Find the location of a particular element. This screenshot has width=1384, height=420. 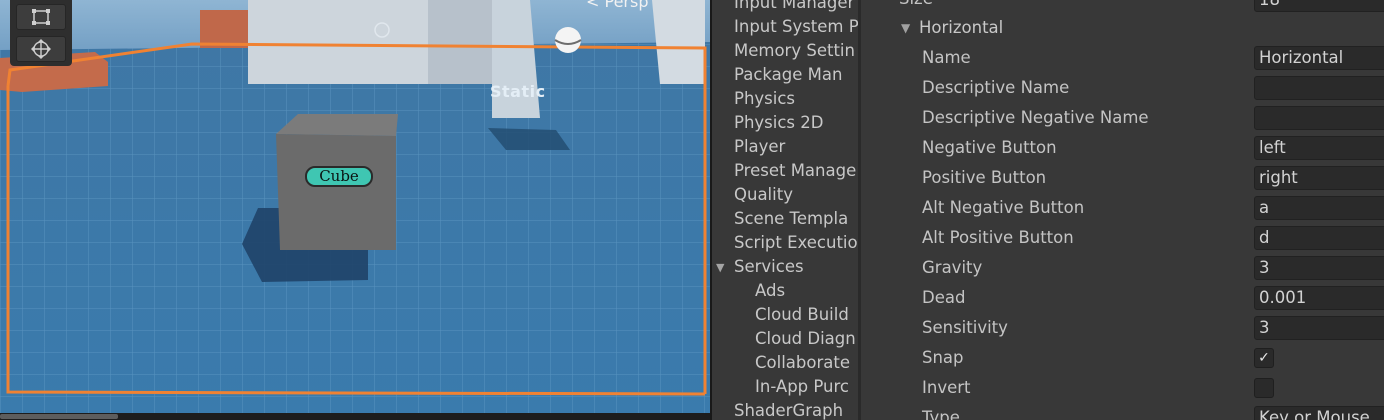

transform-tool-button is located at coordinates (41, 49).